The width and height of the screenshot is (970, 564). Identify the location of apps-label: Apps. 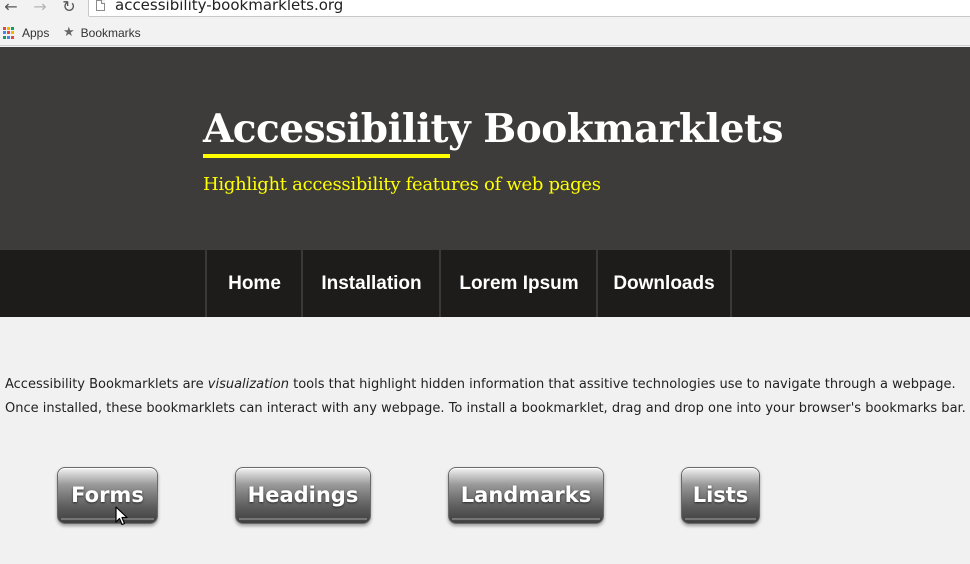
(36, 33).